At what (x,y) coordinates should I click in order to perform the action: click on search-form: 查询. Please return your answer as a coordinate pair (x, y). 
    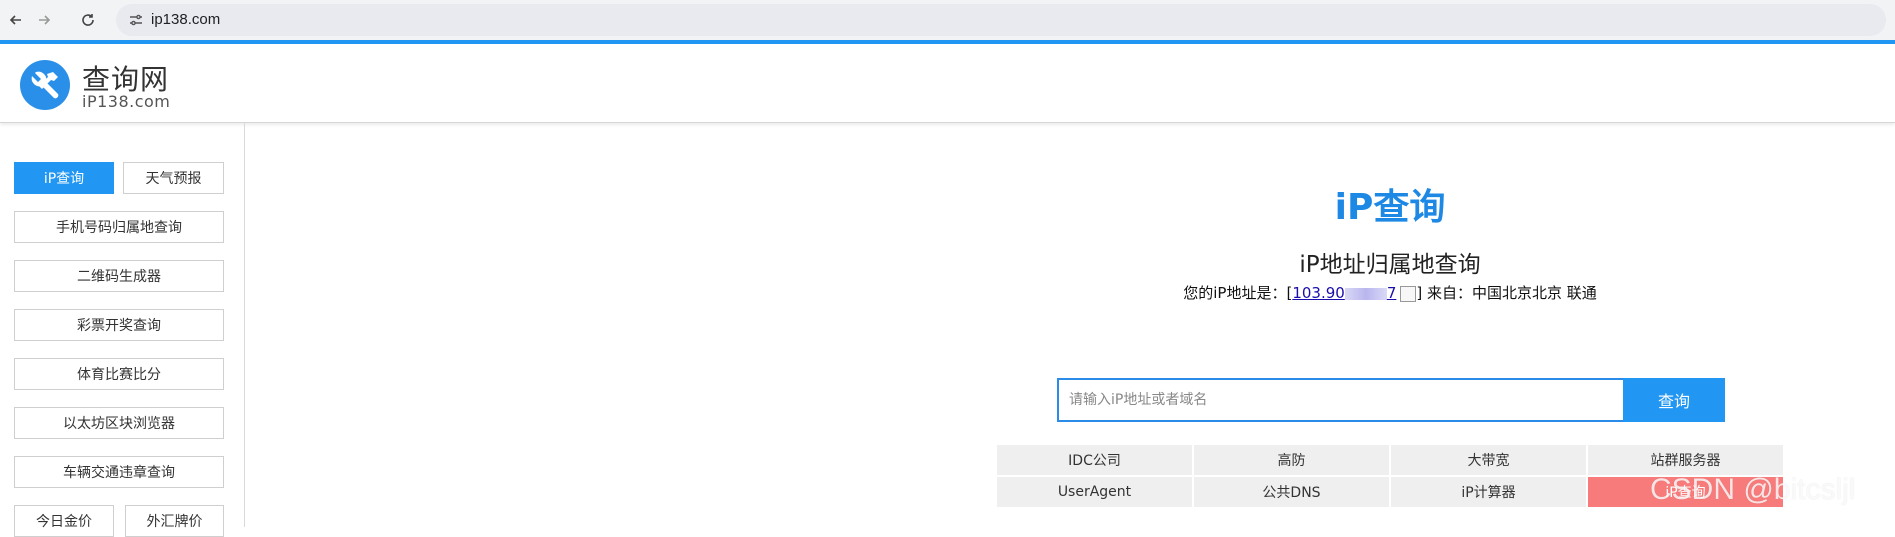
    Looking at the image, I should click on (1391, 400).